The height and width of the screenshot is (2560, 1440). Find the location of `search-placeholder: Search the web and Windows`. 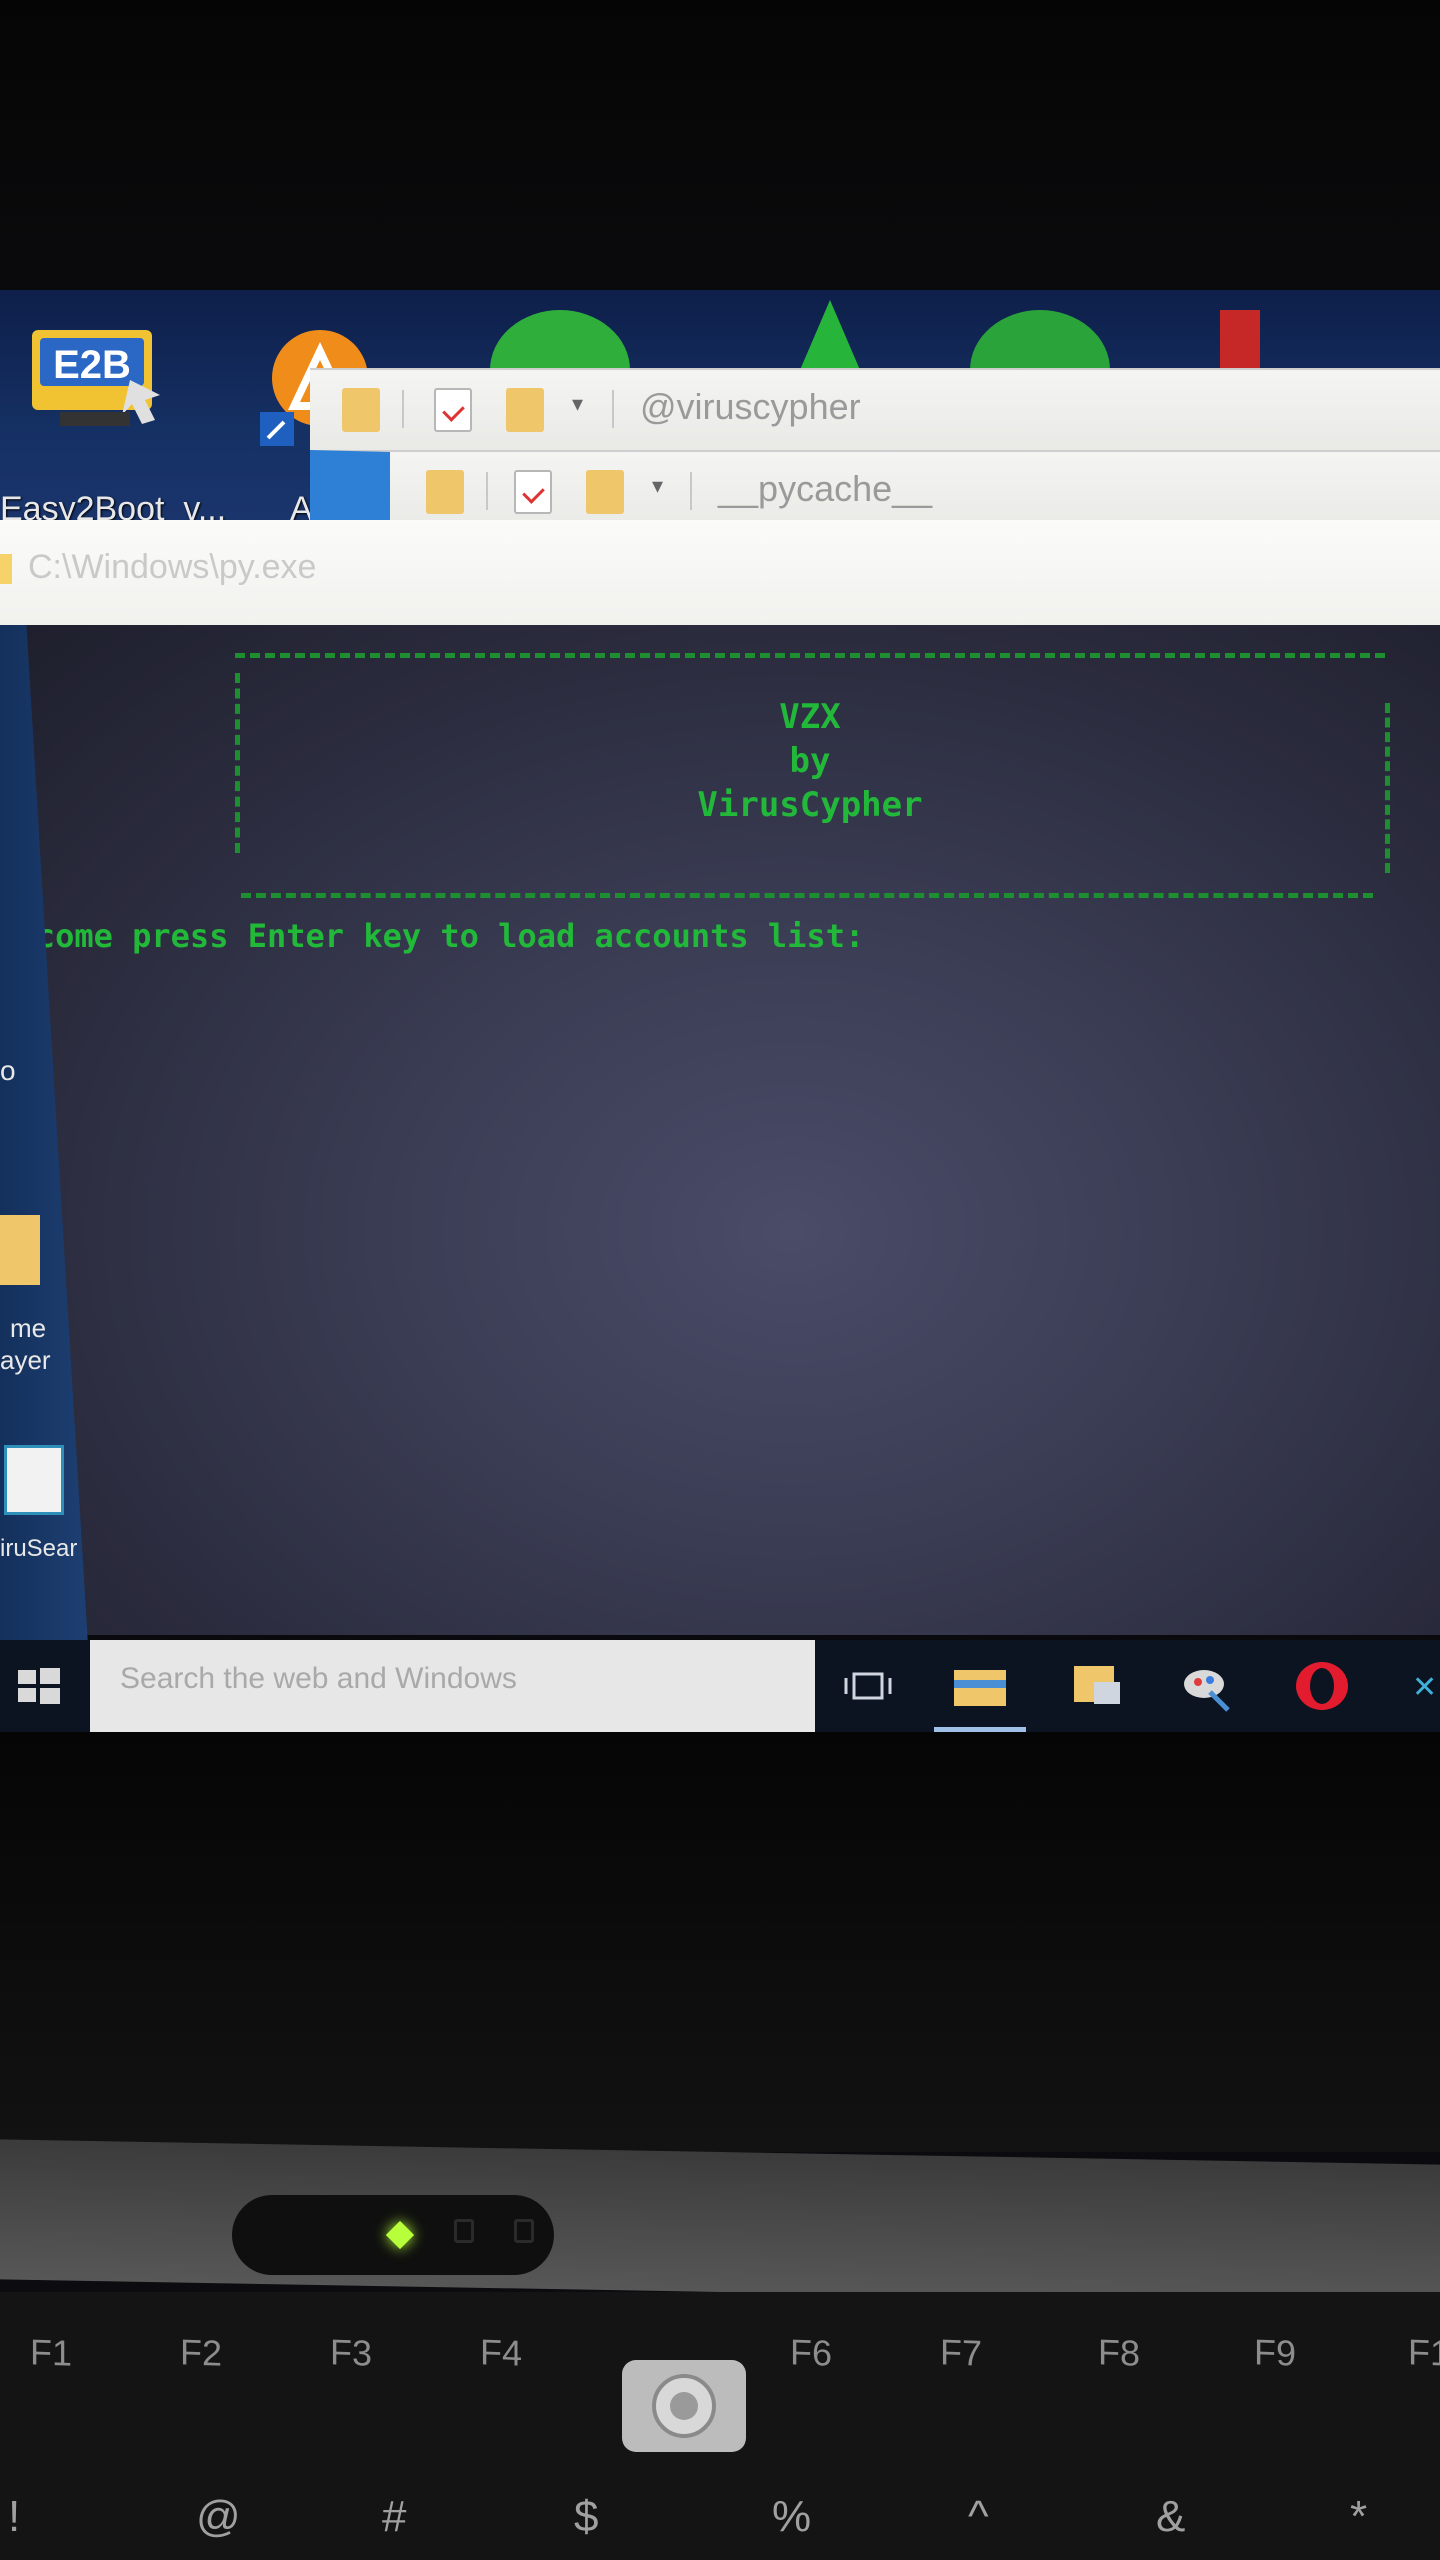

search-placeholder: Search the web and Windows is located at coordinates (318, 1678).